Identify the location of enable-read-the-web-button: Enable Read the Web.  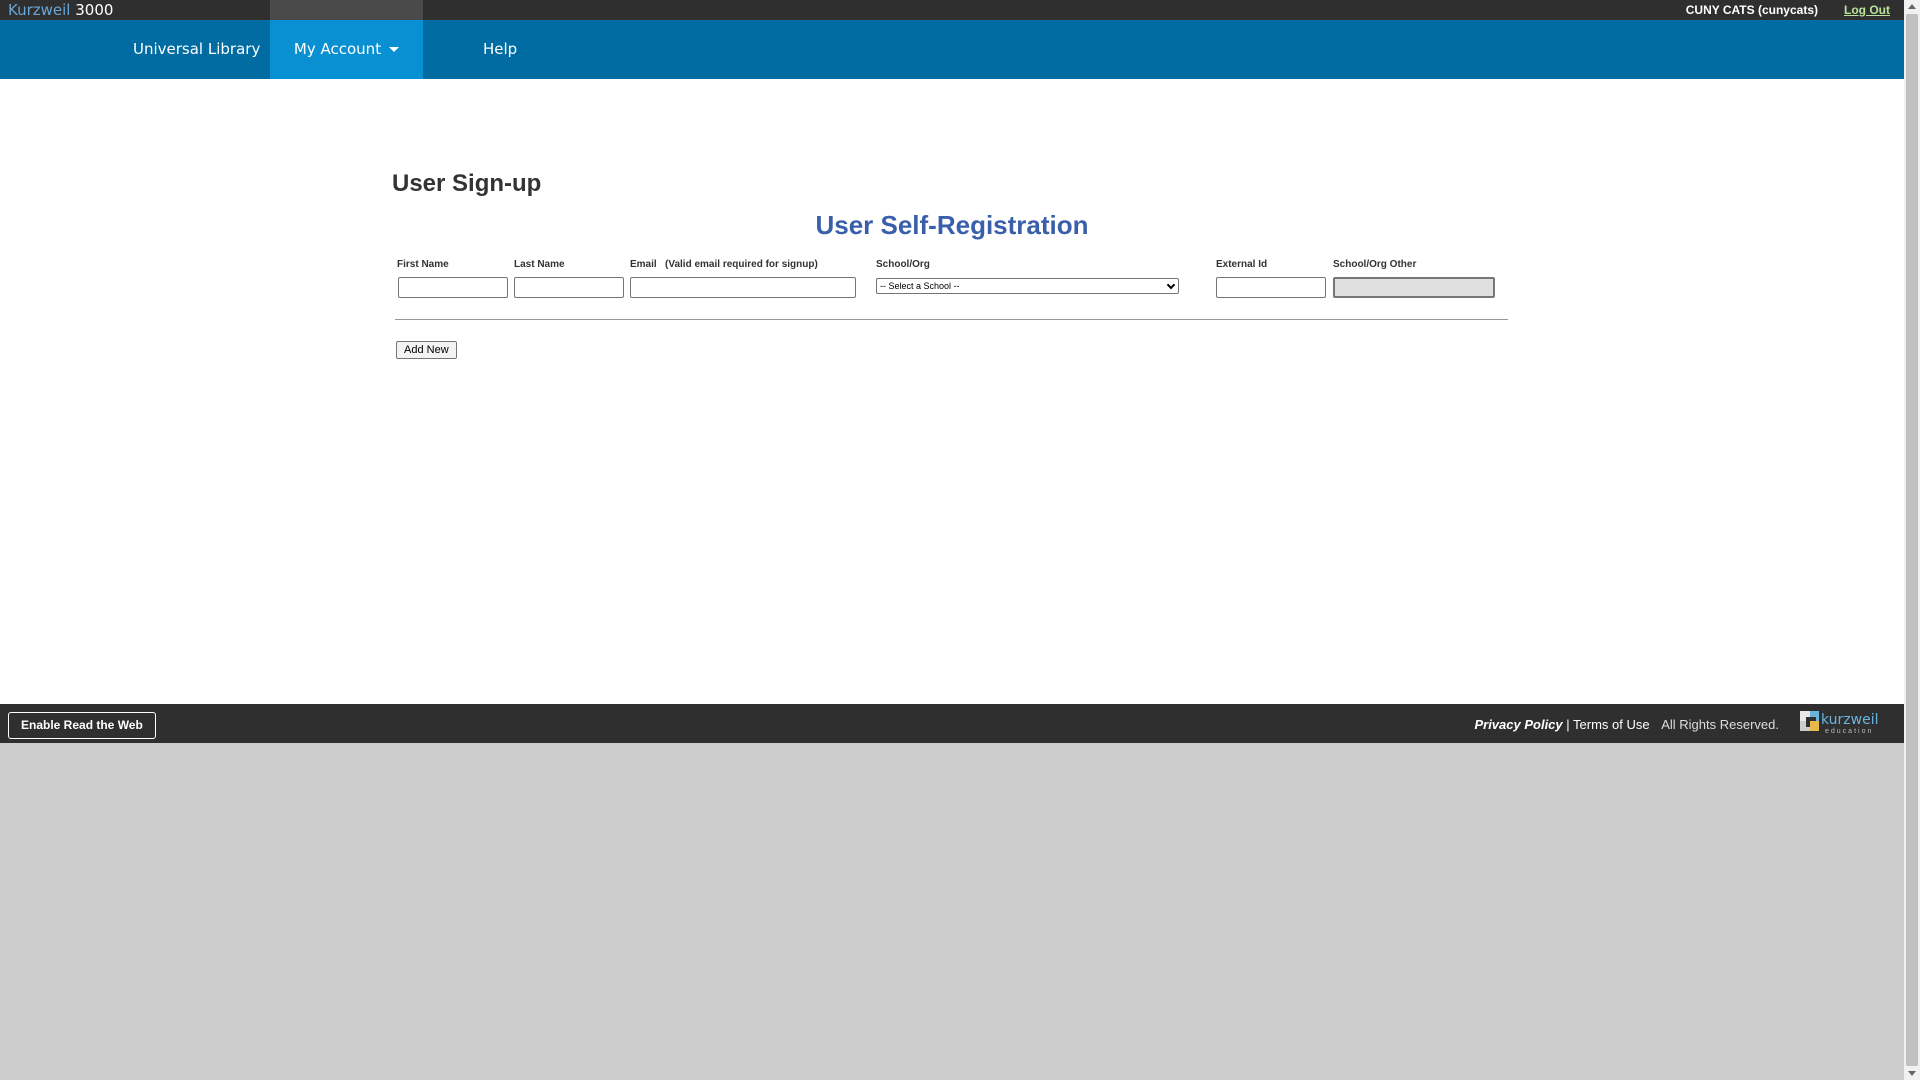
(82, 725).